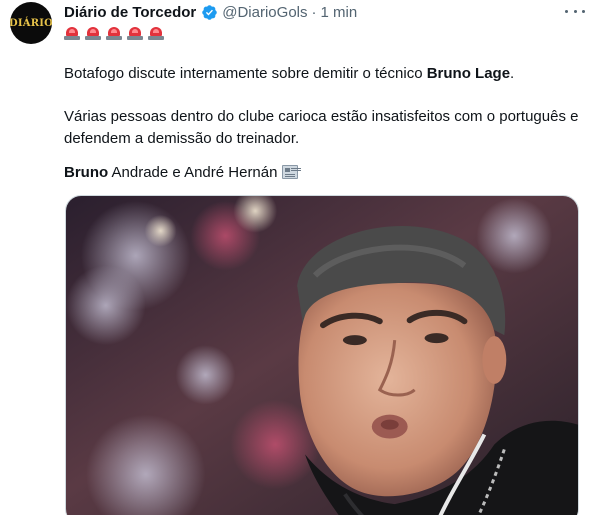 The width and height of the screenshot is (603, 515). I want to click on siren-emoji-row, so click(114, 33).